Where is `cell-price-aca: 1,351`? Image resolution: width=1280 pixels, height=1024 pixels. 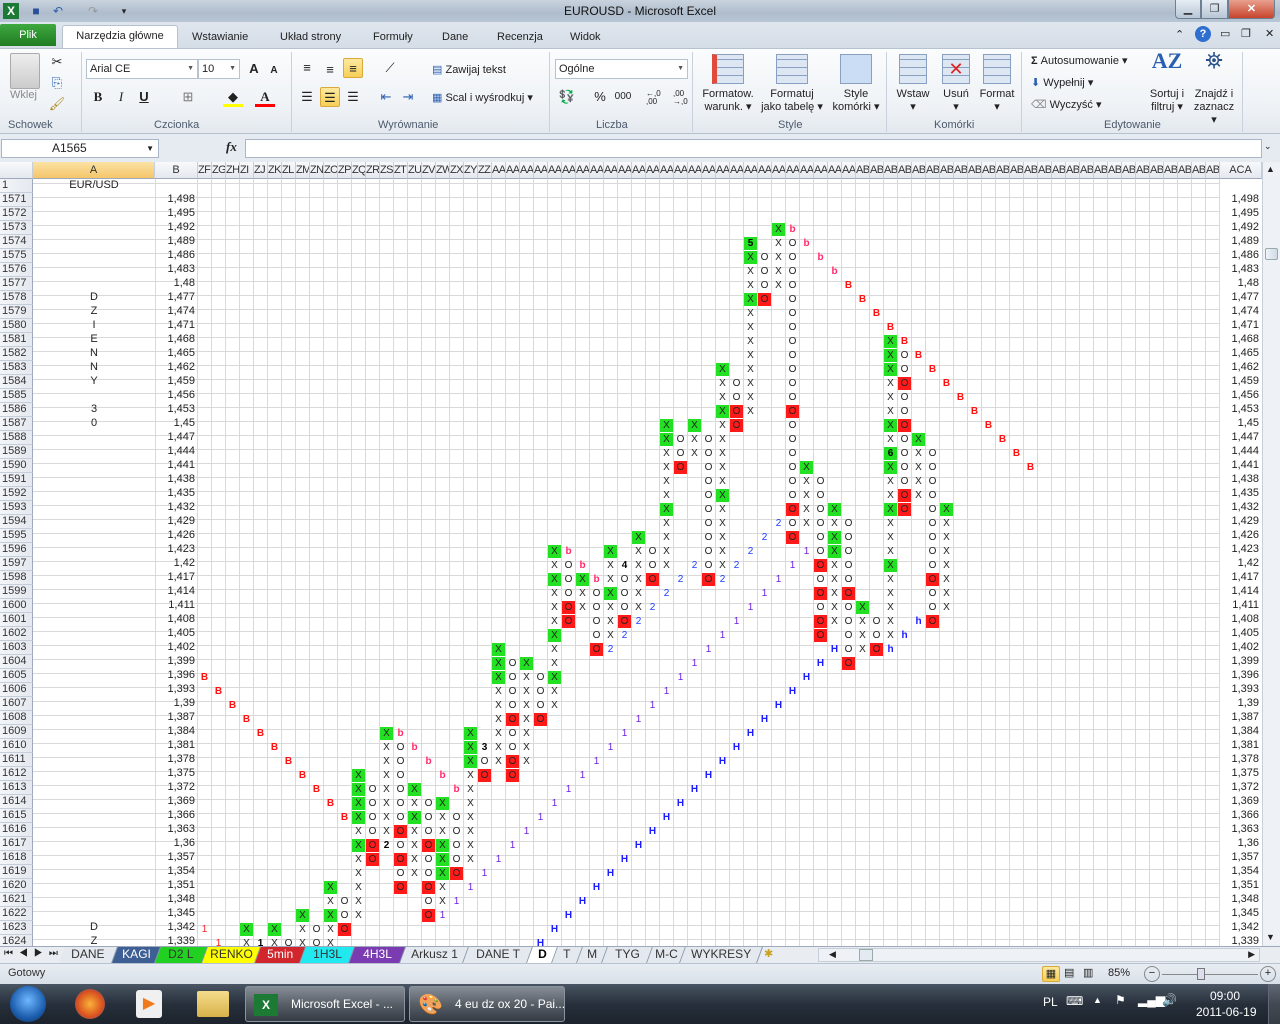
cell-price-aca: 1,351 is located at coordinates (1241, 886).